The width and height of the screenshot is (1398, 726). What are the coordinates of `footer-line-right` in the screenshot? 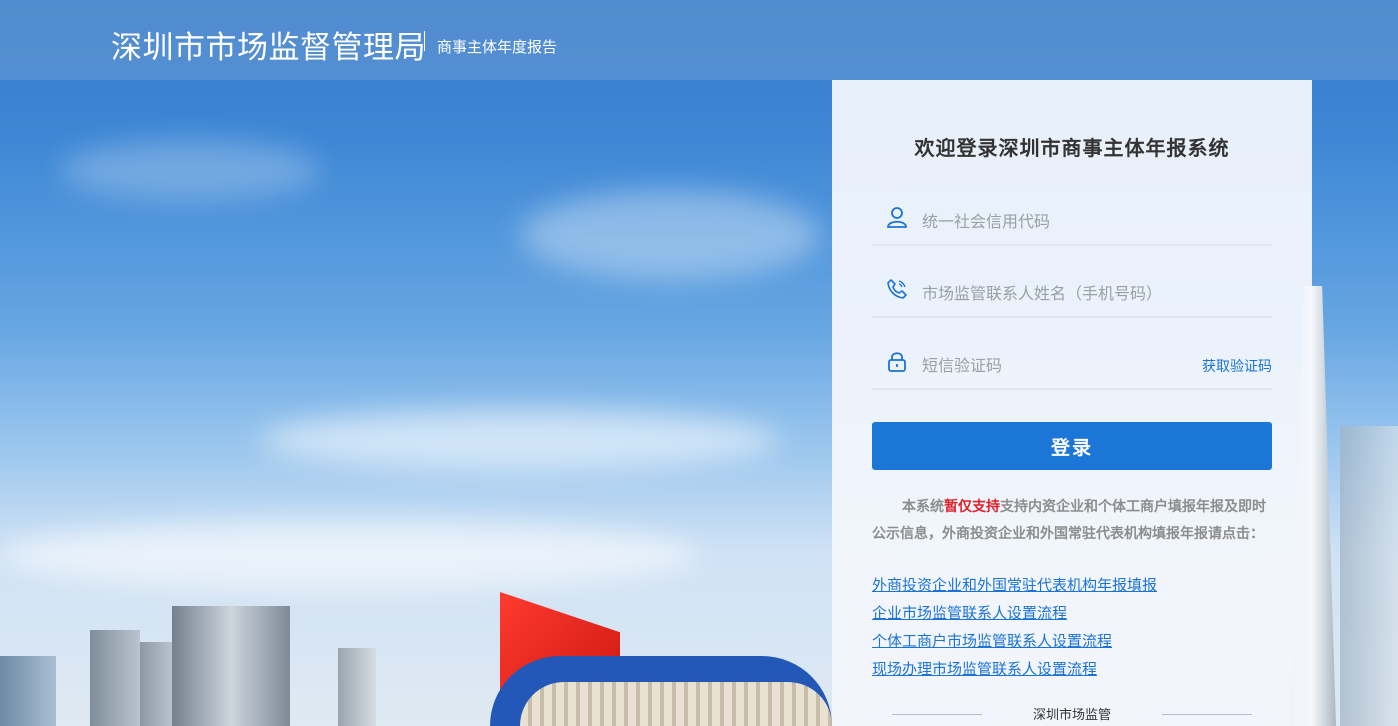 It's located at (1207, 714).